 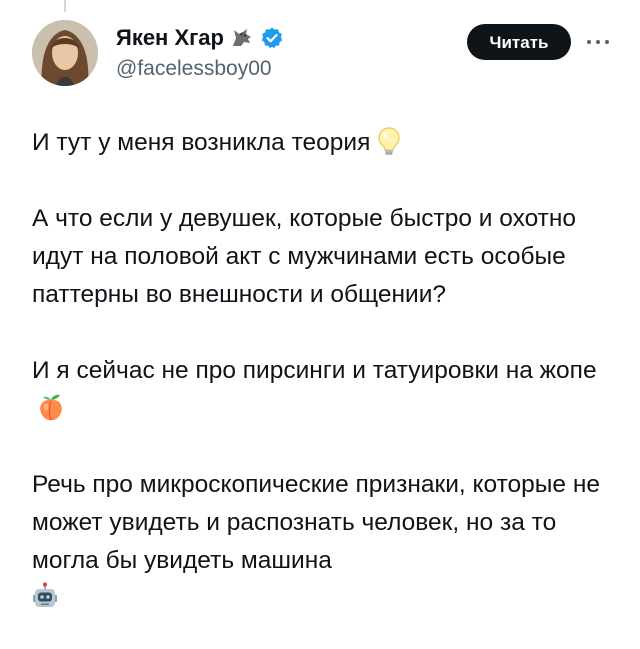 I want to click on avatar, so click(x=65, y=53).